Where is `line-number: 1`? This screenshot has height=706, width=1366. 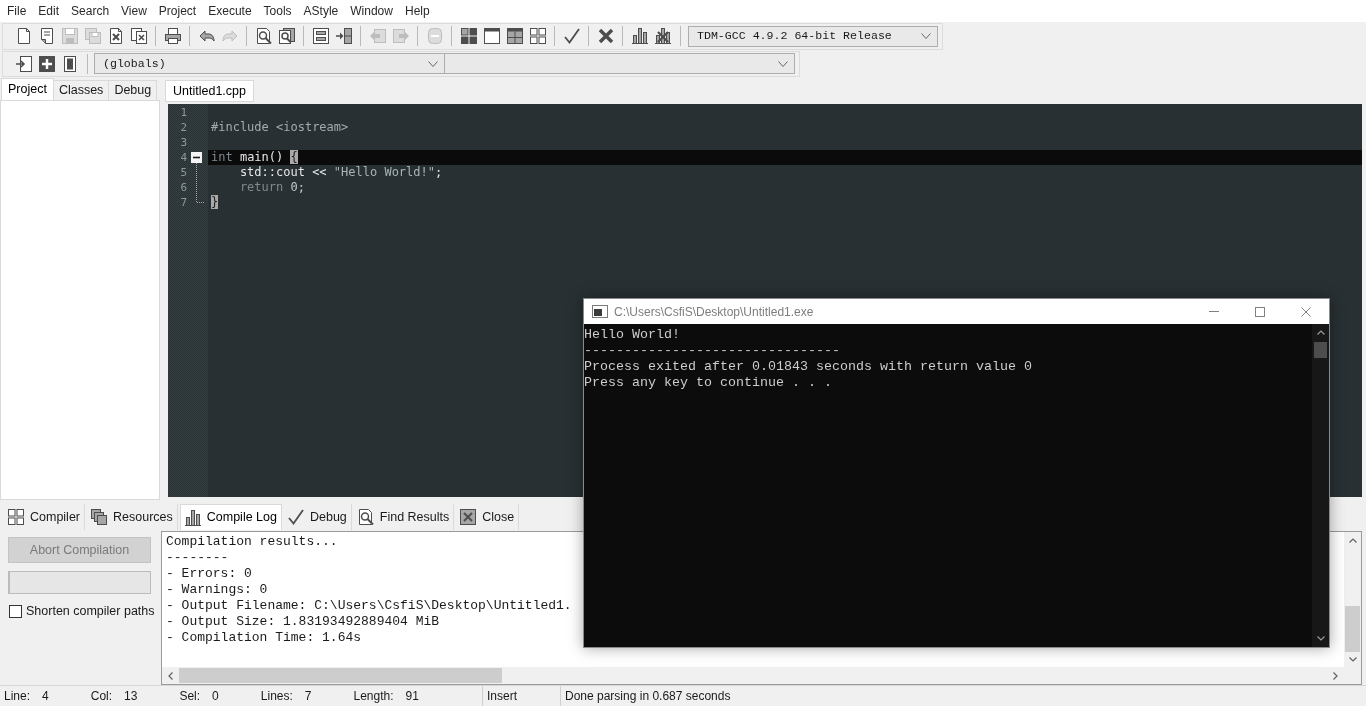
line-number: 1 is located at coordinates (183, 112).